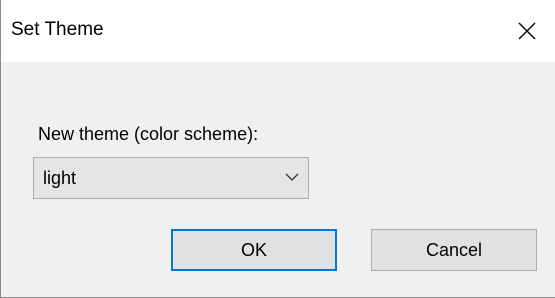  Describe the element at coordinates (254, 250) in the screenshot. I see `ok-button: OK` at that location.